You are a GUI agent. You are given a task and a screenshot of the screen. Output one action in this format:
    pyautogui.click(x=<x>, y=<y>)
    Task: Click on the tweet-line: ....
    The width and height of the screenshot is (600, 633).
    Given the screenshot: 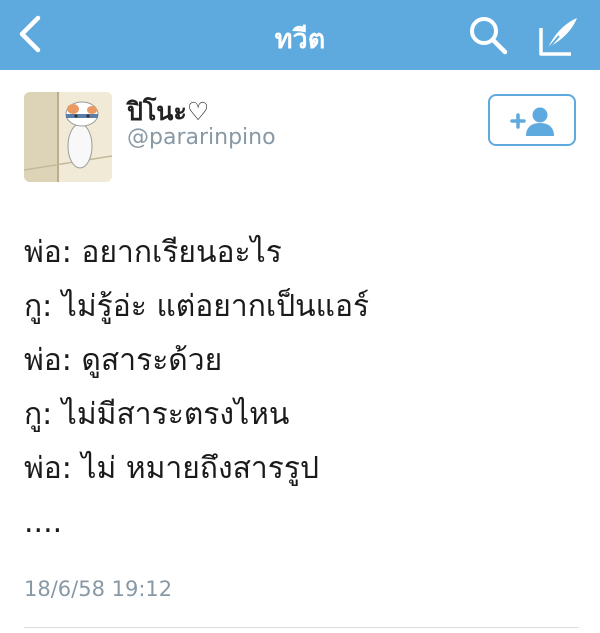 What is the action you would take?
    pyautogui.click(x=43, y=522)
    